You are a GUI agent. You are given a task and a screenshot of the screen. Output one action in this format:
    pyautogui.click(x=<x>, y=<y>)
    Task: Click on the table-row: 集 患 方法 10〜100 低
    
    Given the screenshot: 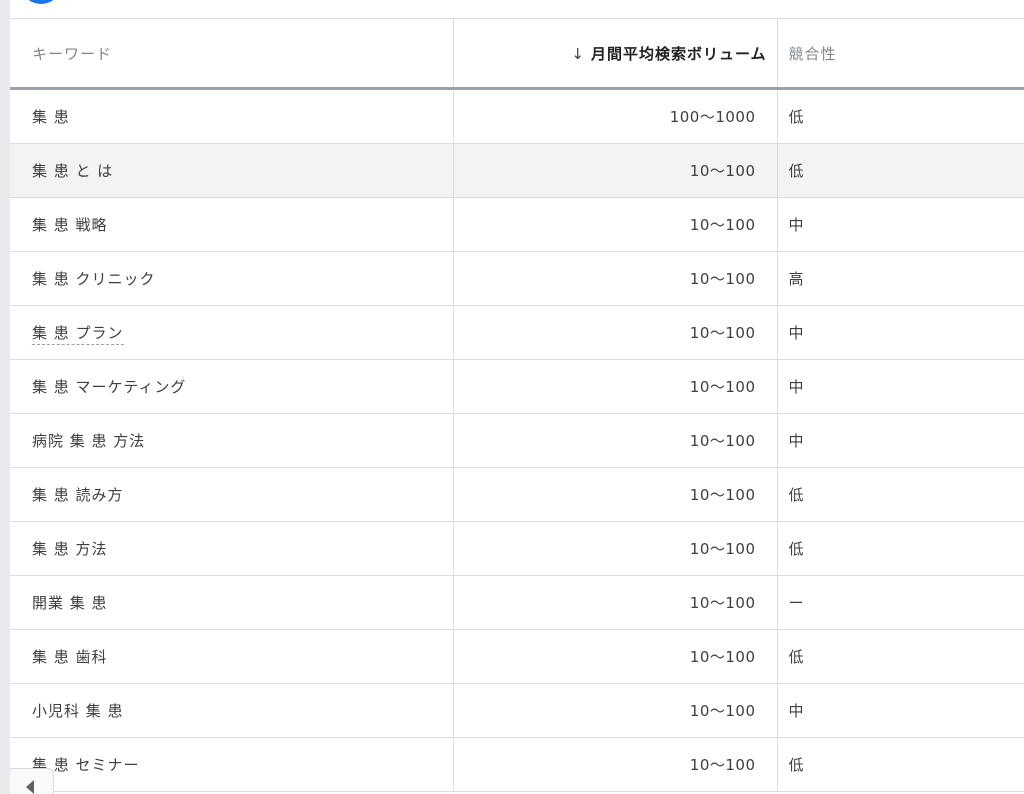 What is the action you would take?
    pyautogui.click(x=517, y=548)
    